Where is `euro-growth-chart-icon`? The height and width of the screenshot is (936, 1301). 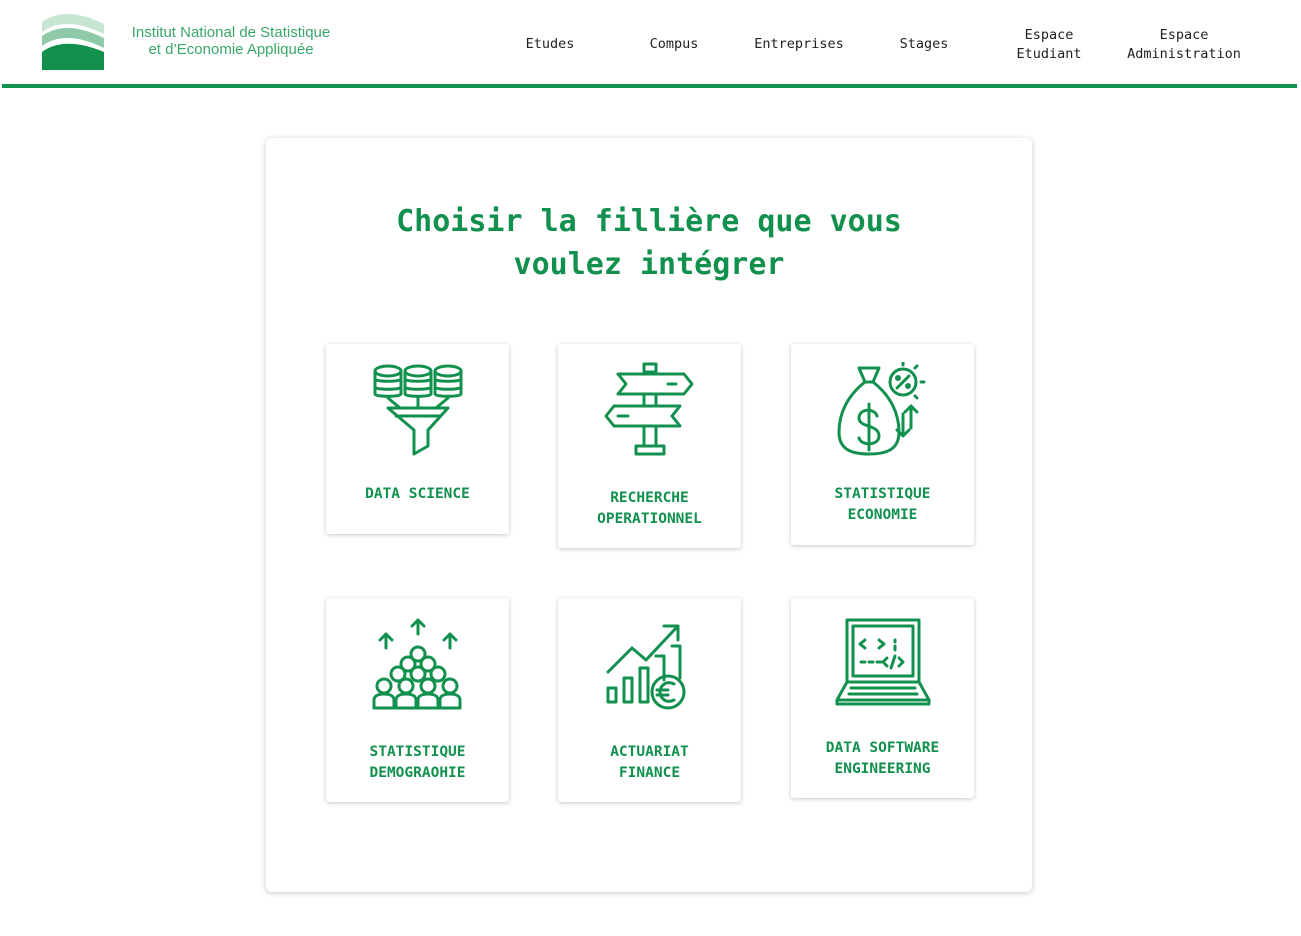 euro-growth-chart-icon is located at coordinates (646, 667).